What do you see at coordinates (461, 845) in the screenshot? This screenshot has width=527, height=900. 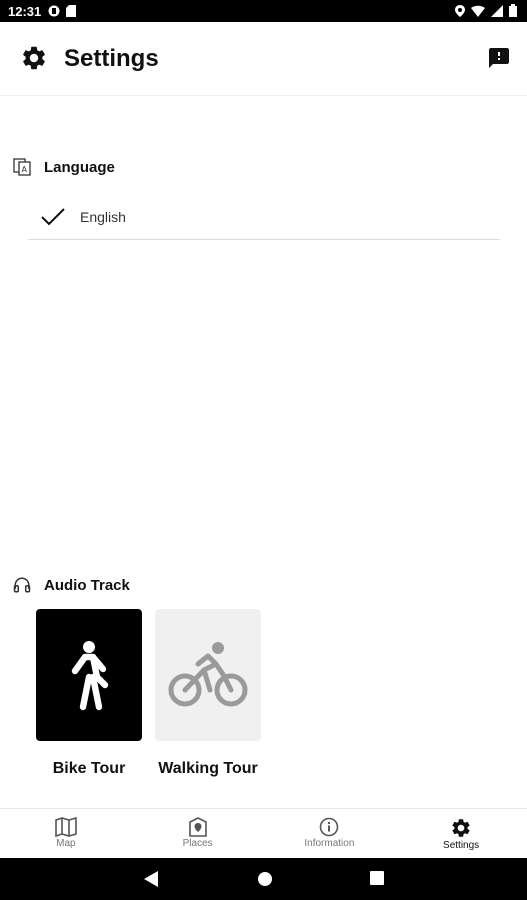 I see `nav-label-settings: Settings` at bounding box center [461, 845].